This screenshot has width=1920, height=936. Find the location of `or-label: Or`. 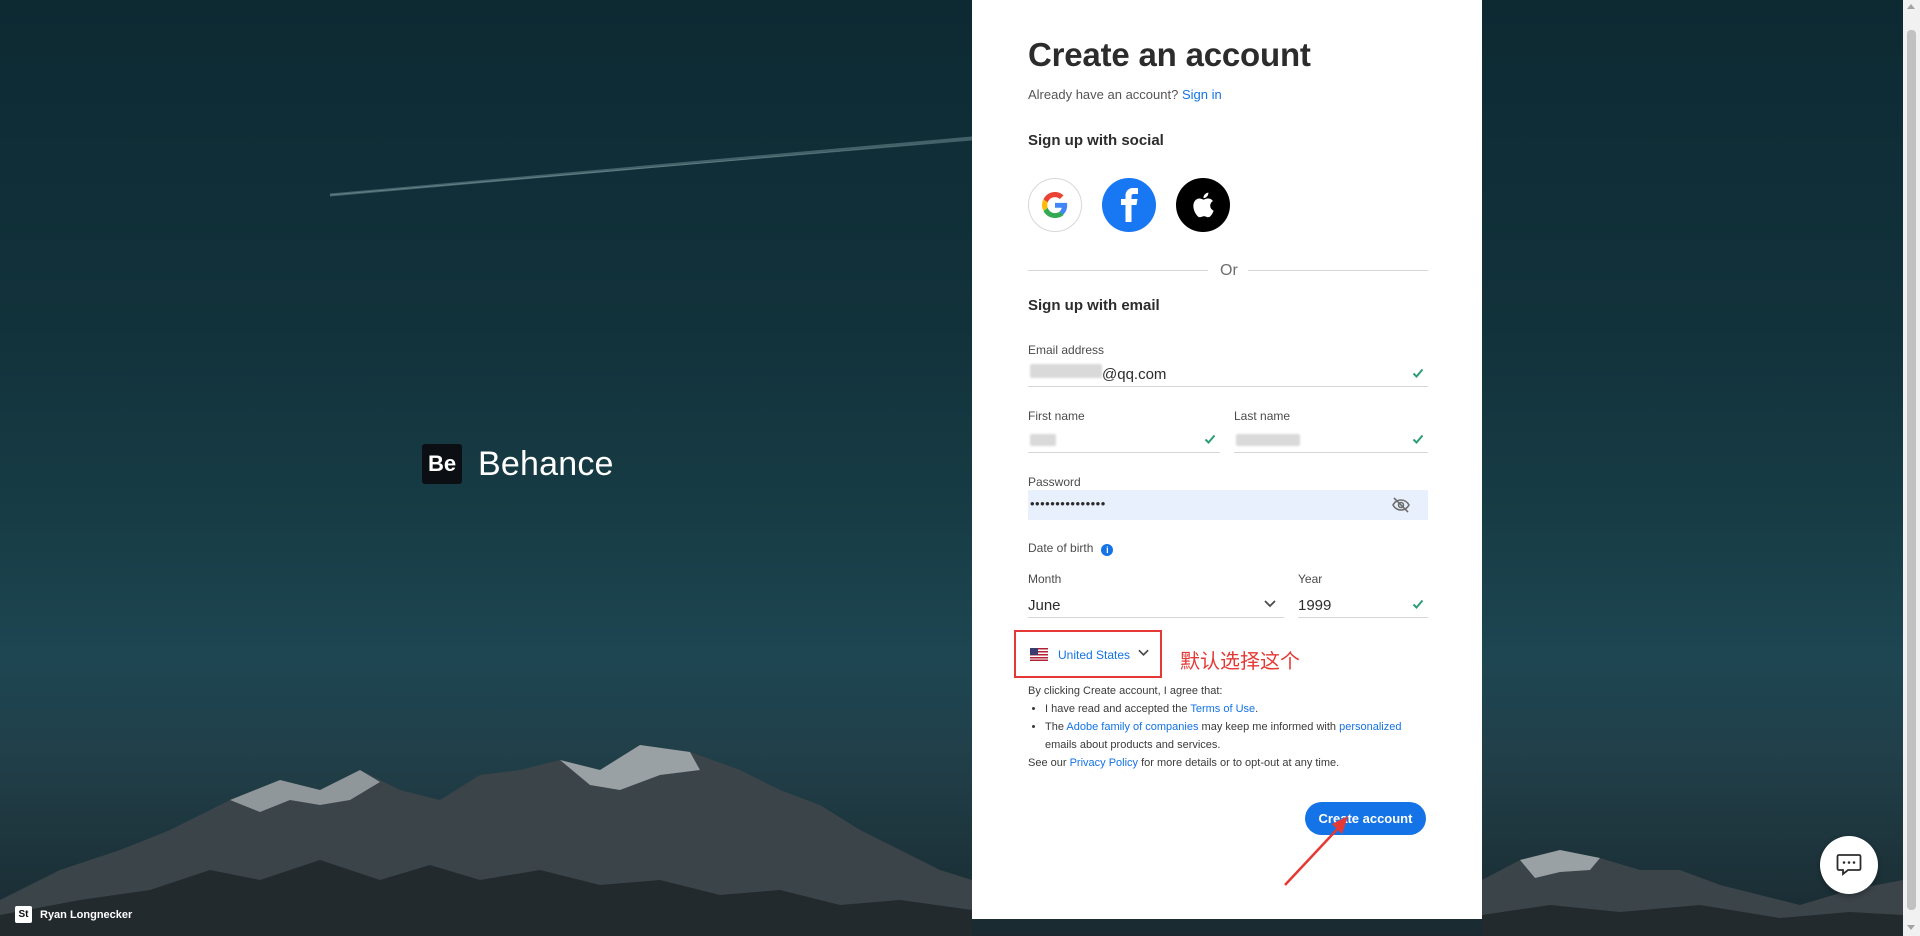

or-label: Or is located at coordinates (1229, 270).